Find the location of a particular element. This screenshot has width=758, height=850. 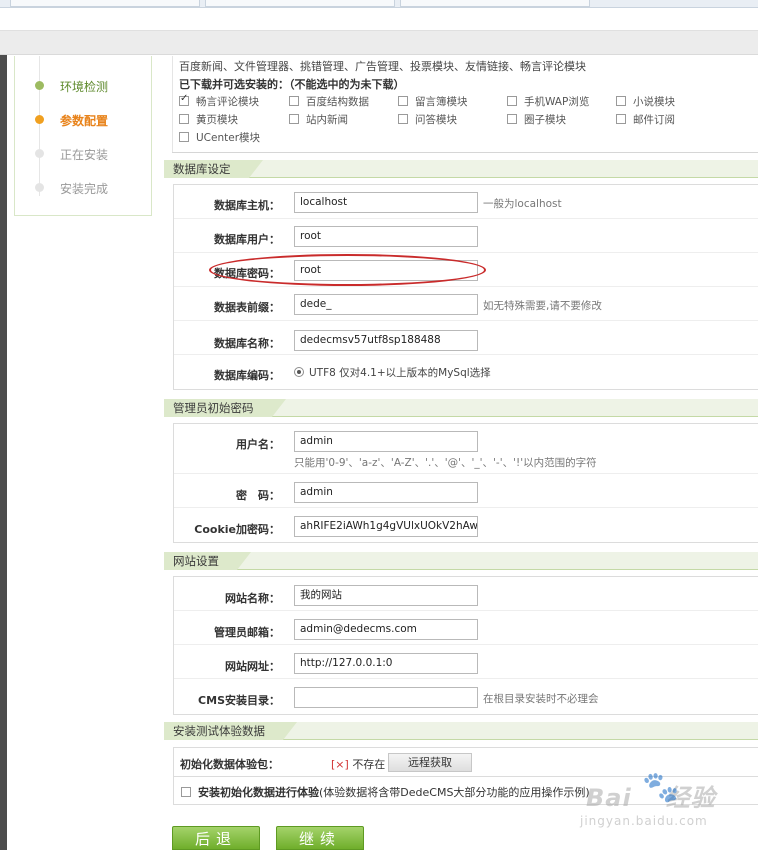

module-option: 黄页模块 is located at coordinates (208, 120).